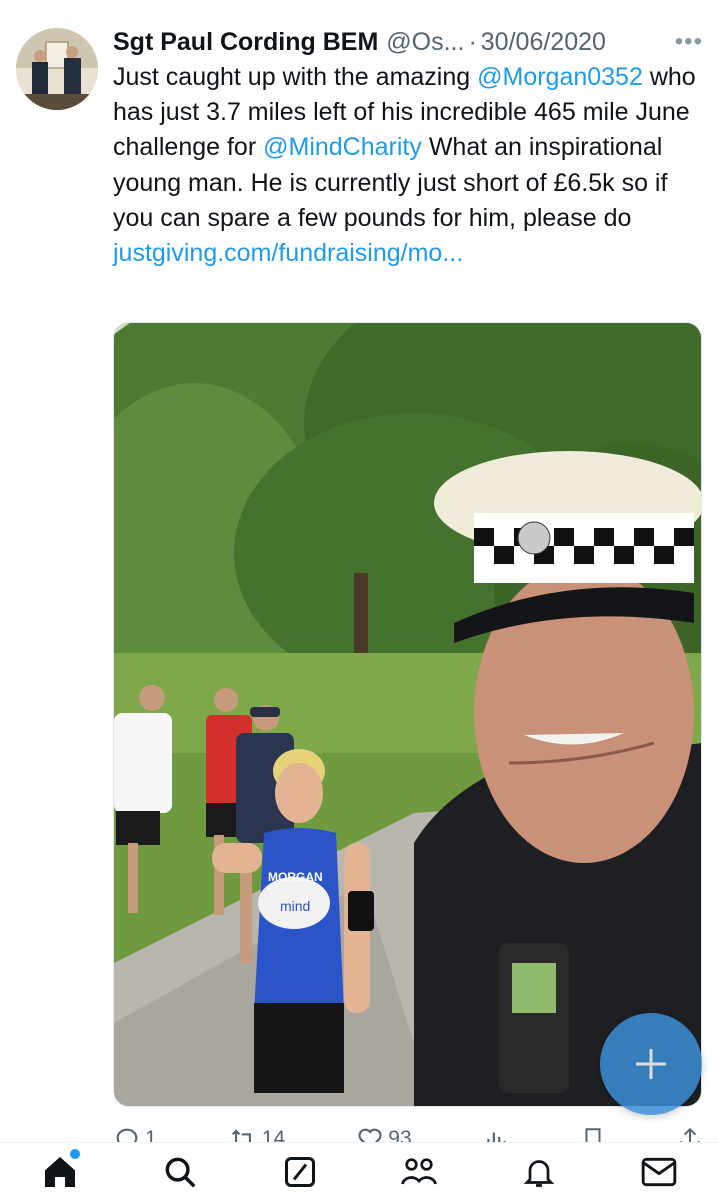  I want to click on notification-dot, so click(74, 1154).